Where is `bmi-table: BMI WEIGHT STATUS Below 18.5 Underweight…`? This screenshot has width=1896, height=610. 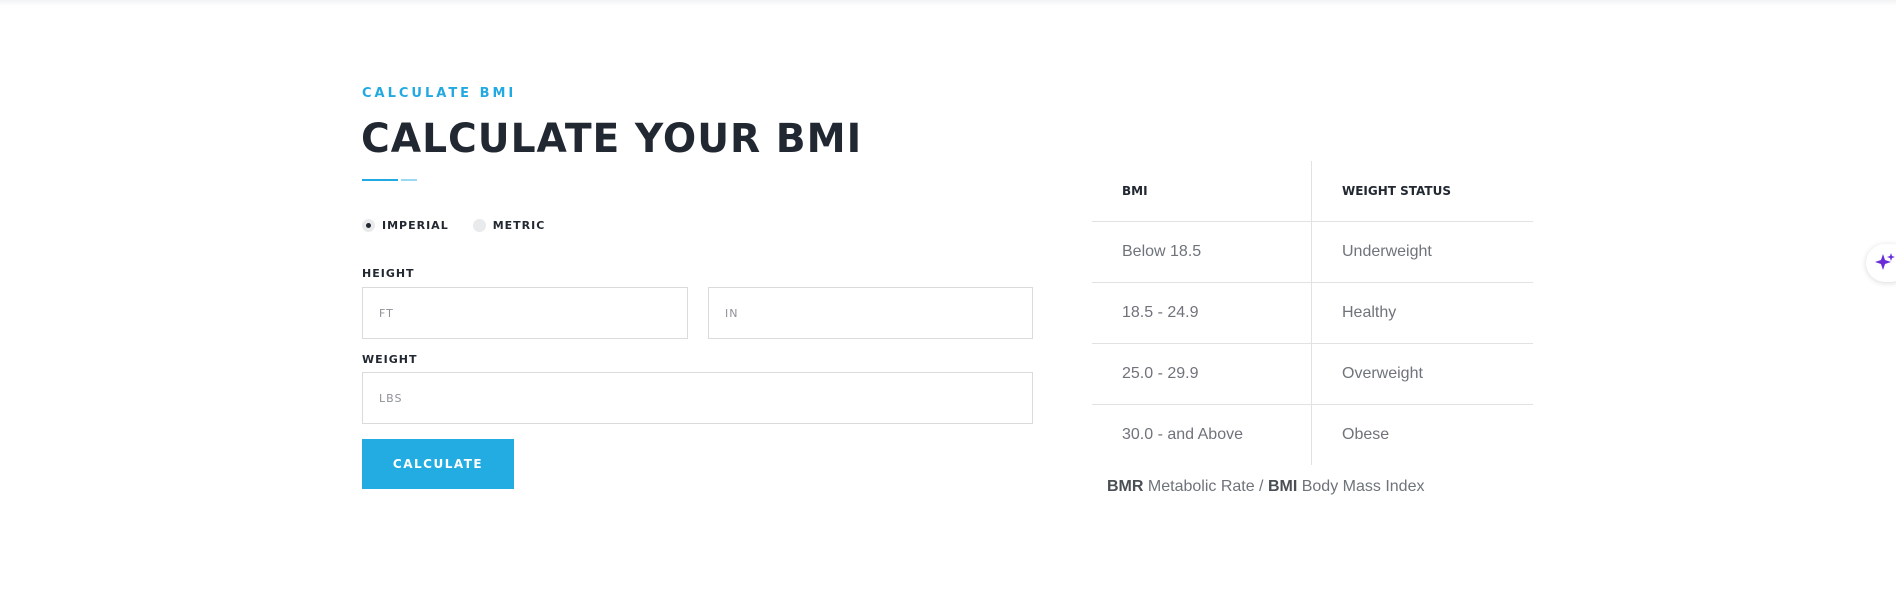
bmi-table: BMI WEIGHT STATUS Below 18.5 Underweight… is located at coordinates (1312, 313).